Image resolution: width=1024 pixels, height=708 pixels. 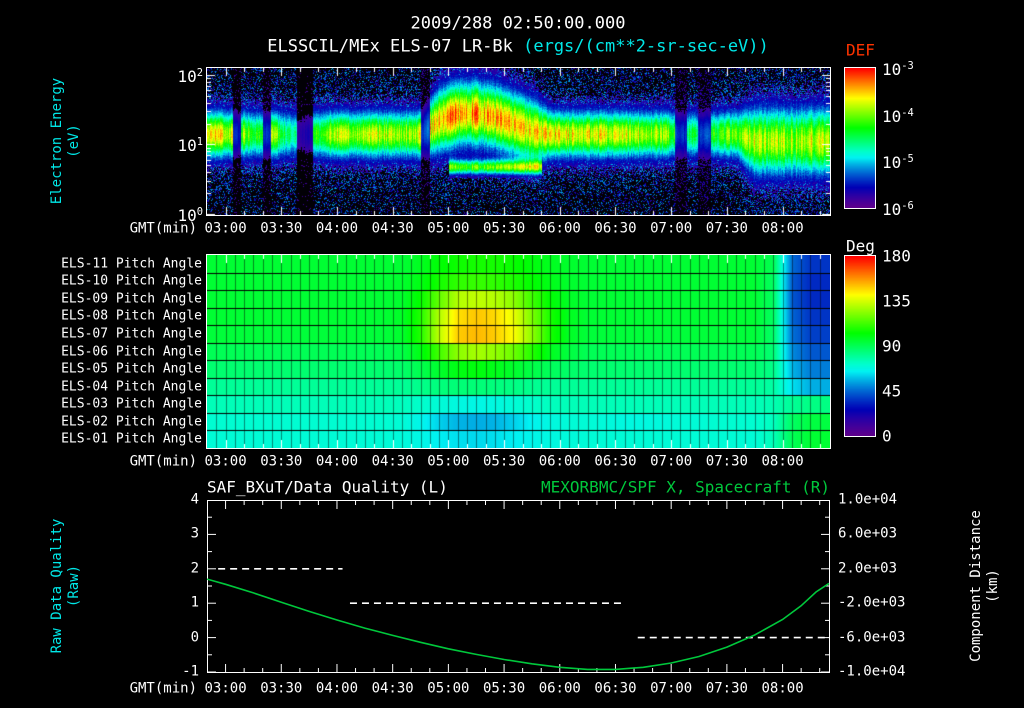 What do you see at coordinates (860, 138) in the screenshot?
I see `def-colorbar-canvas` at bounding box center [860, 138].